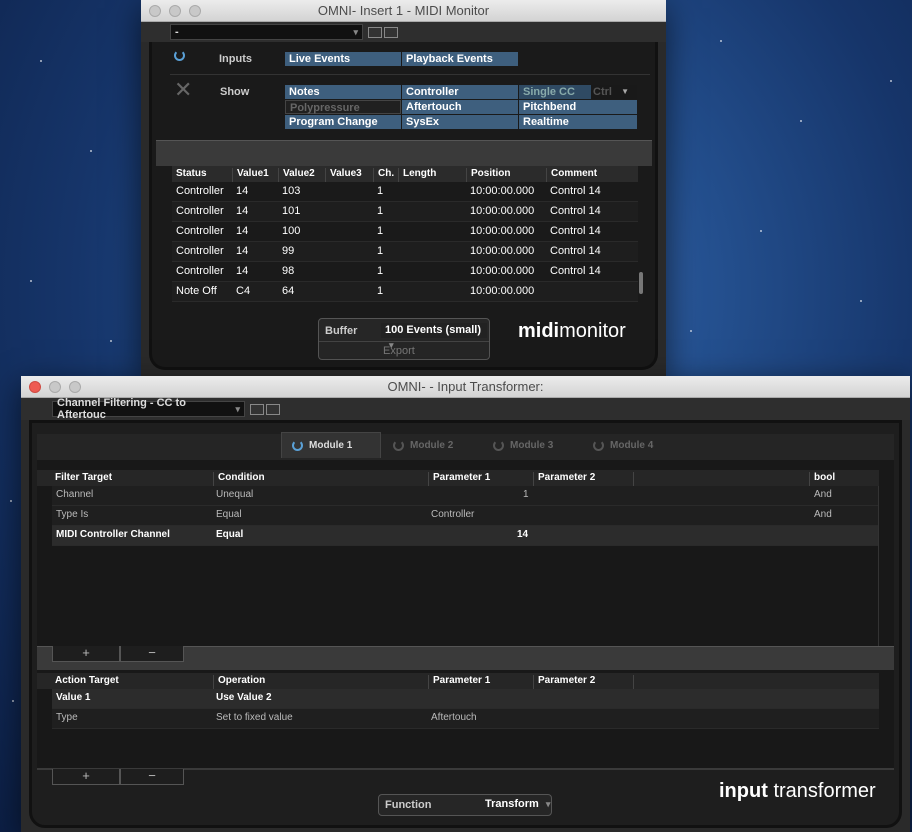  What do you see at coordinates (592, 331) in the screenshot?
I see `logo-light: monitor` at bounding box center [592, 331].